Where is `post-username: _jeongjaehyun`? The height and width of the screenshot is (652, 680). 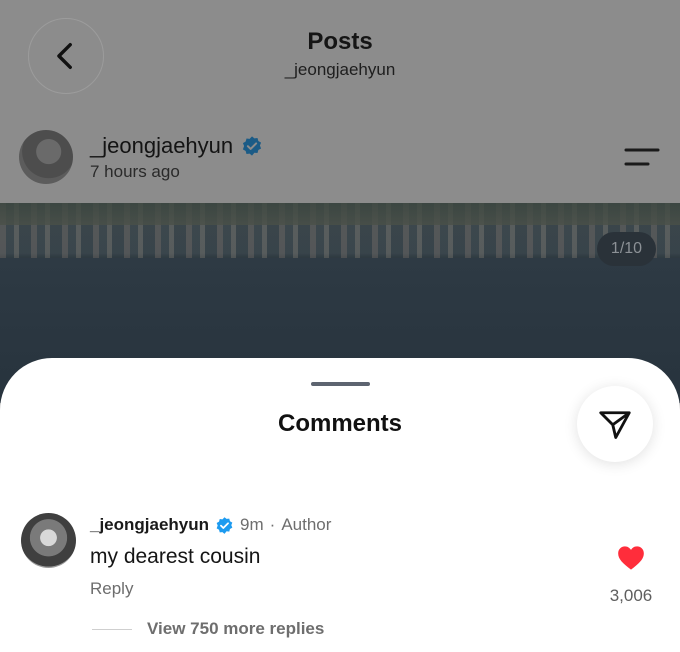 post-username: _jeongjaehyun is located at coordinates (162, 145).